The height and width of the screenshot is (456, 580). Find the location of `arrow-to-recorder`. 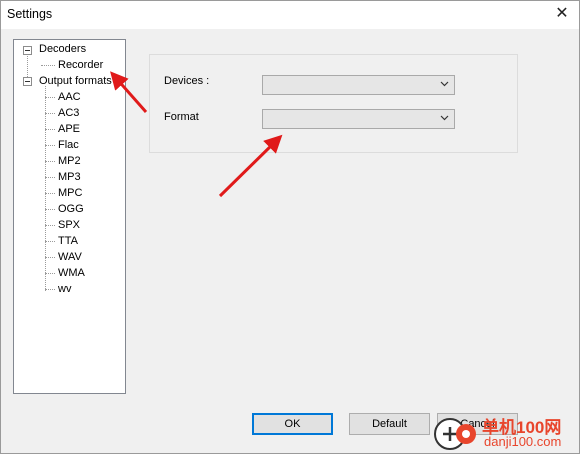

arrow-to-recorder is located at coordinates (129, 92).